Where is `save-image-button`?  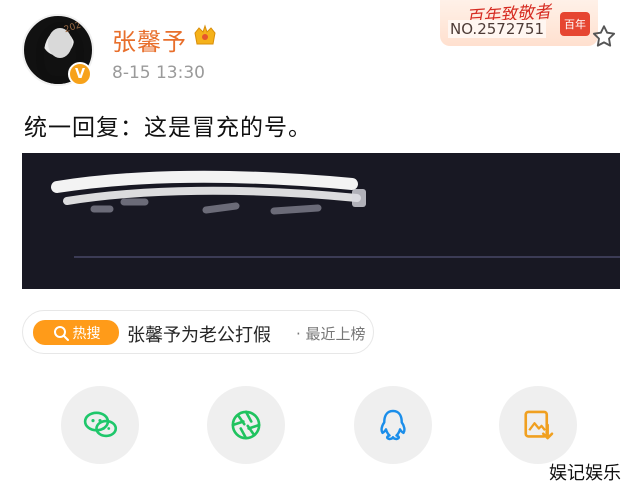 save-image-button is located at coordinates (538, 425).